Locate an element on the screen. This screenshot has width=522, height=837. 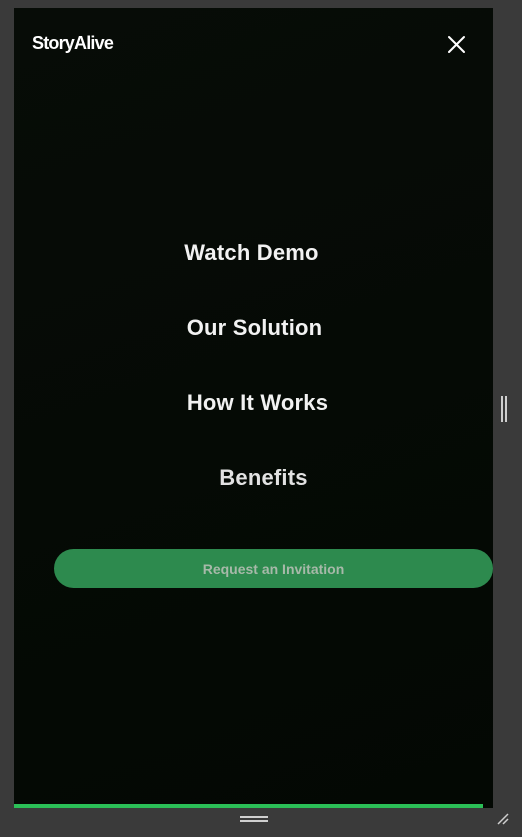
close-menu-button is located at coordinates (457, 45).